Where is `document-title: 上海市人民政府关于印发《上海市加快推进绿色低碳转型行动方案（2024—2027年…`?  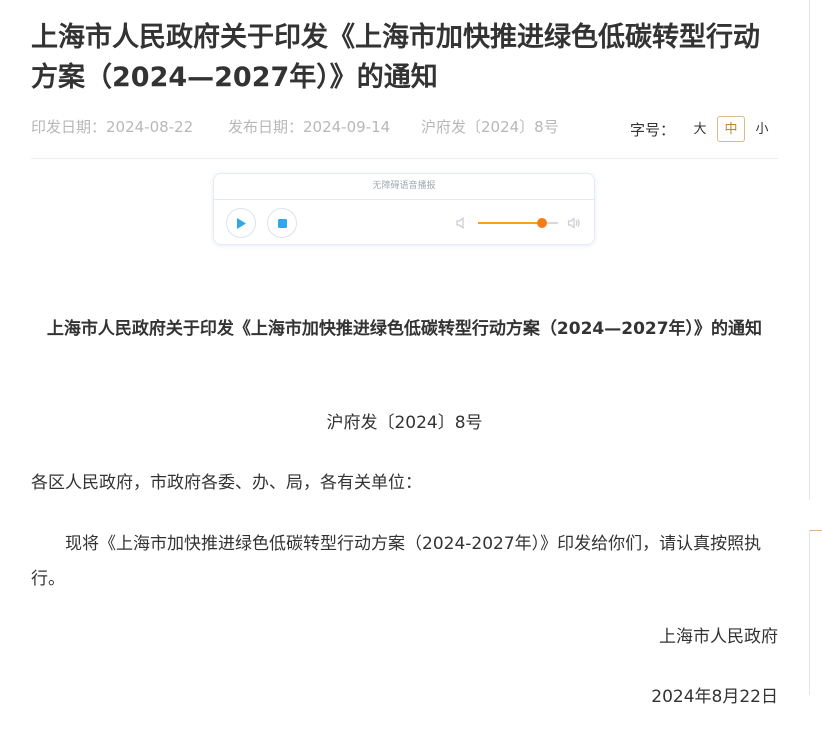 document-title: 上海市人民政府关于印发《上海市加快推进绿色低碳转型行动方案（2024—2027年… is located at coordinates (404, 329).